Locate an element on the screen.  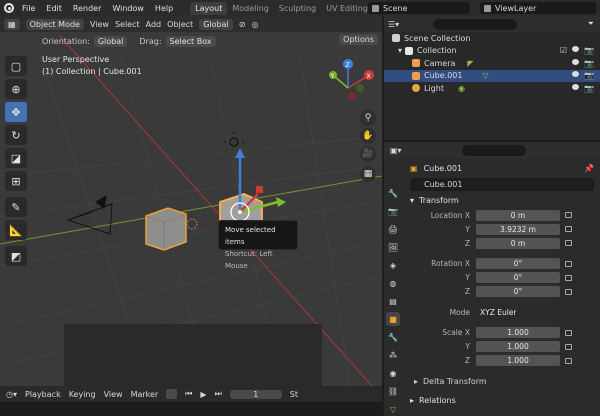
scale-tool: ◪ is located at coordinates (16, 158).